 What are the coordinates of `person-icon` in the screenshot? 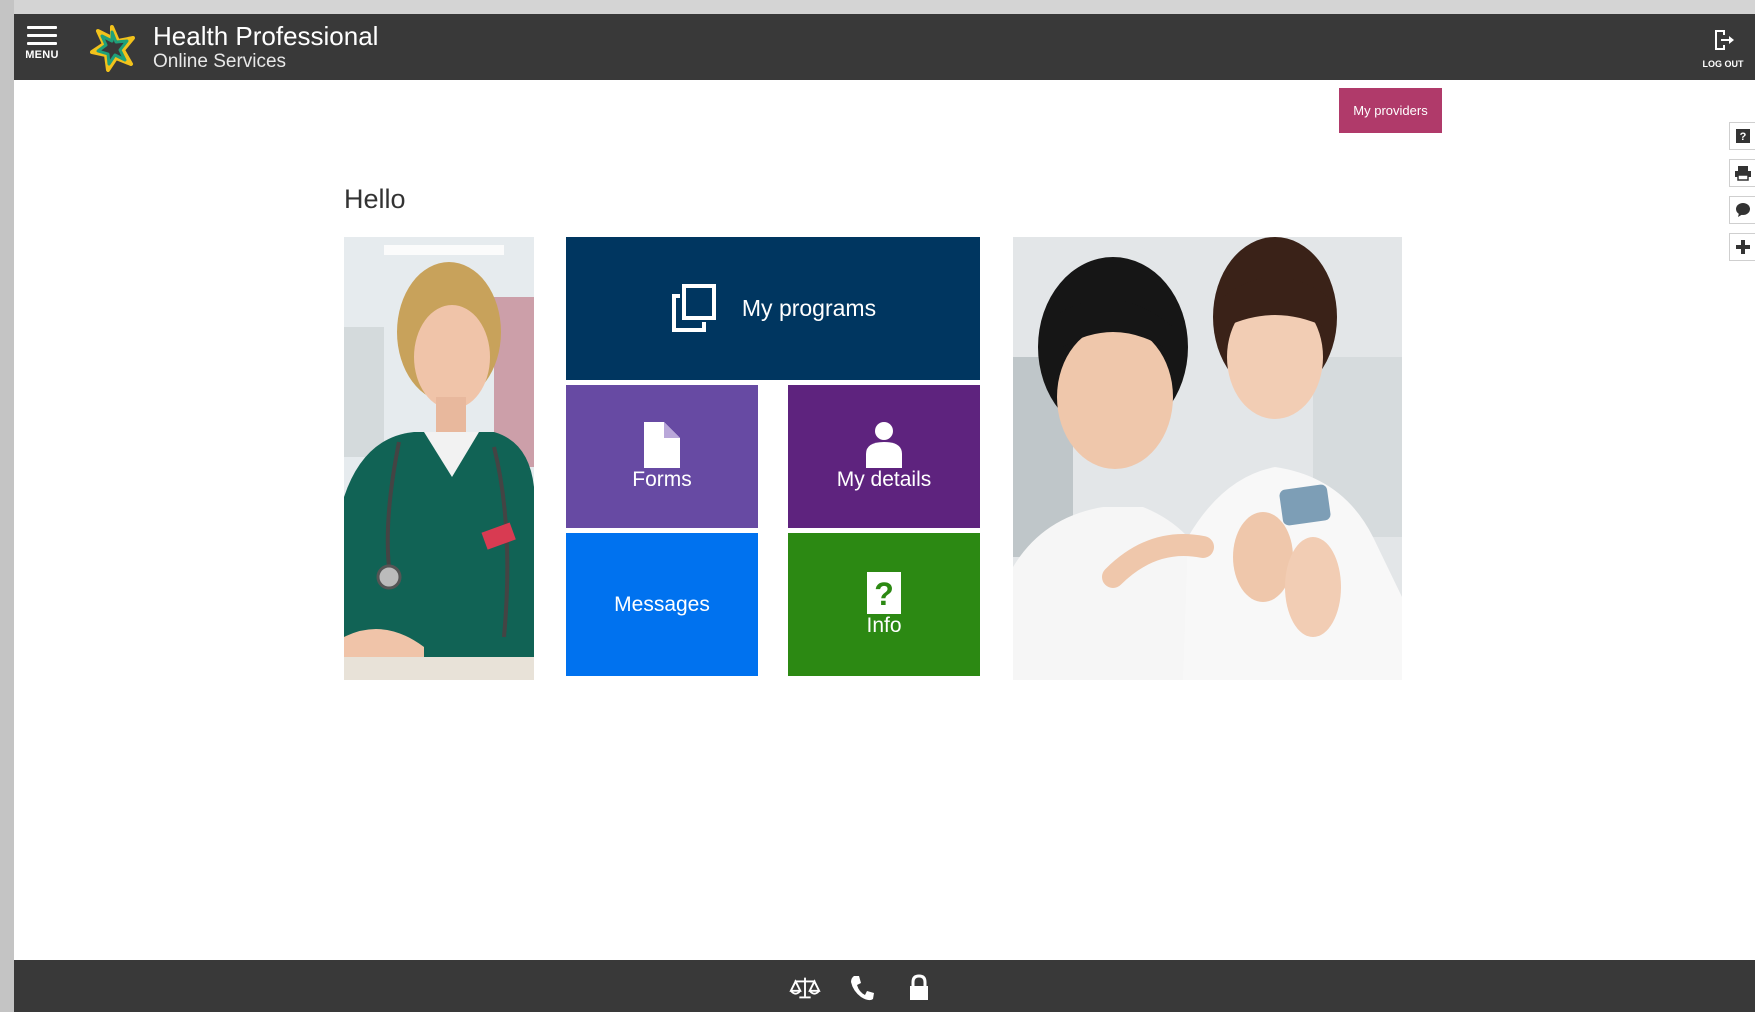 It's located at (884, 444).